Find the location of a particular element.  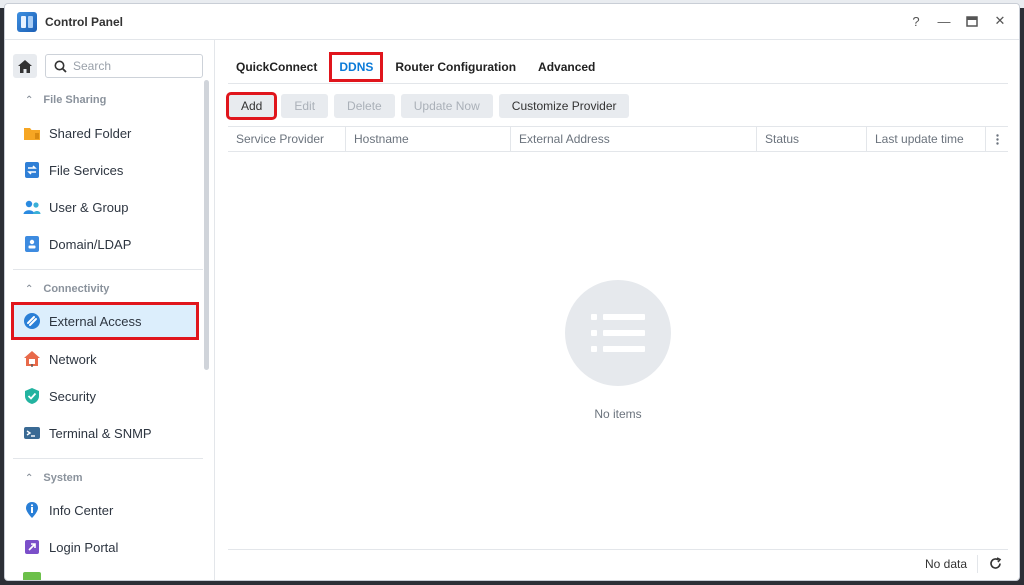

section-file-sharing: ⌃ File Sharing is located at coordinates (65, 100).